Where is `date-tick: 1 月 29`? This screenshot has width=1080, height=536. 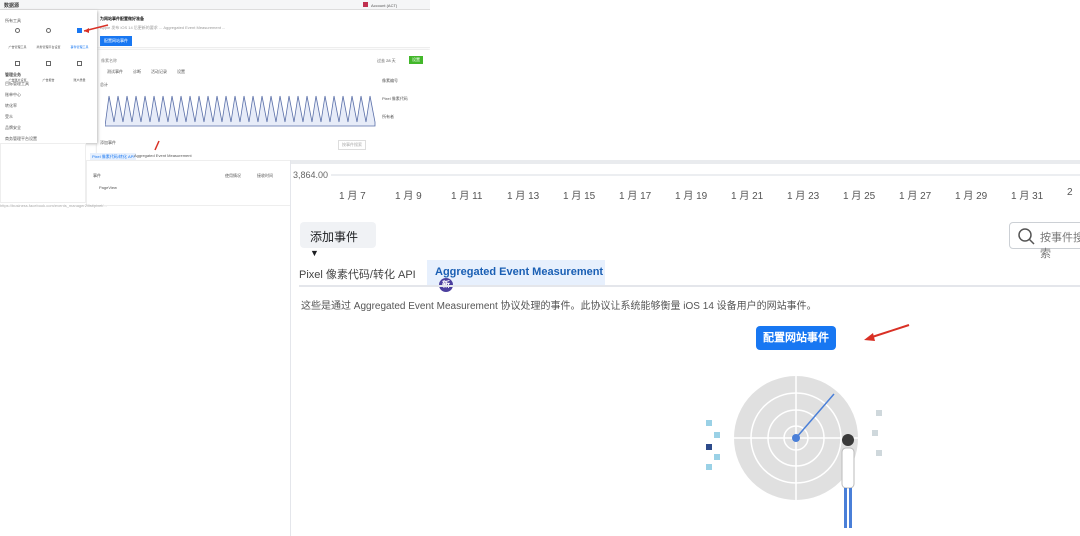 date-tick: 1 月 29 is located at coordinates (971, 196).